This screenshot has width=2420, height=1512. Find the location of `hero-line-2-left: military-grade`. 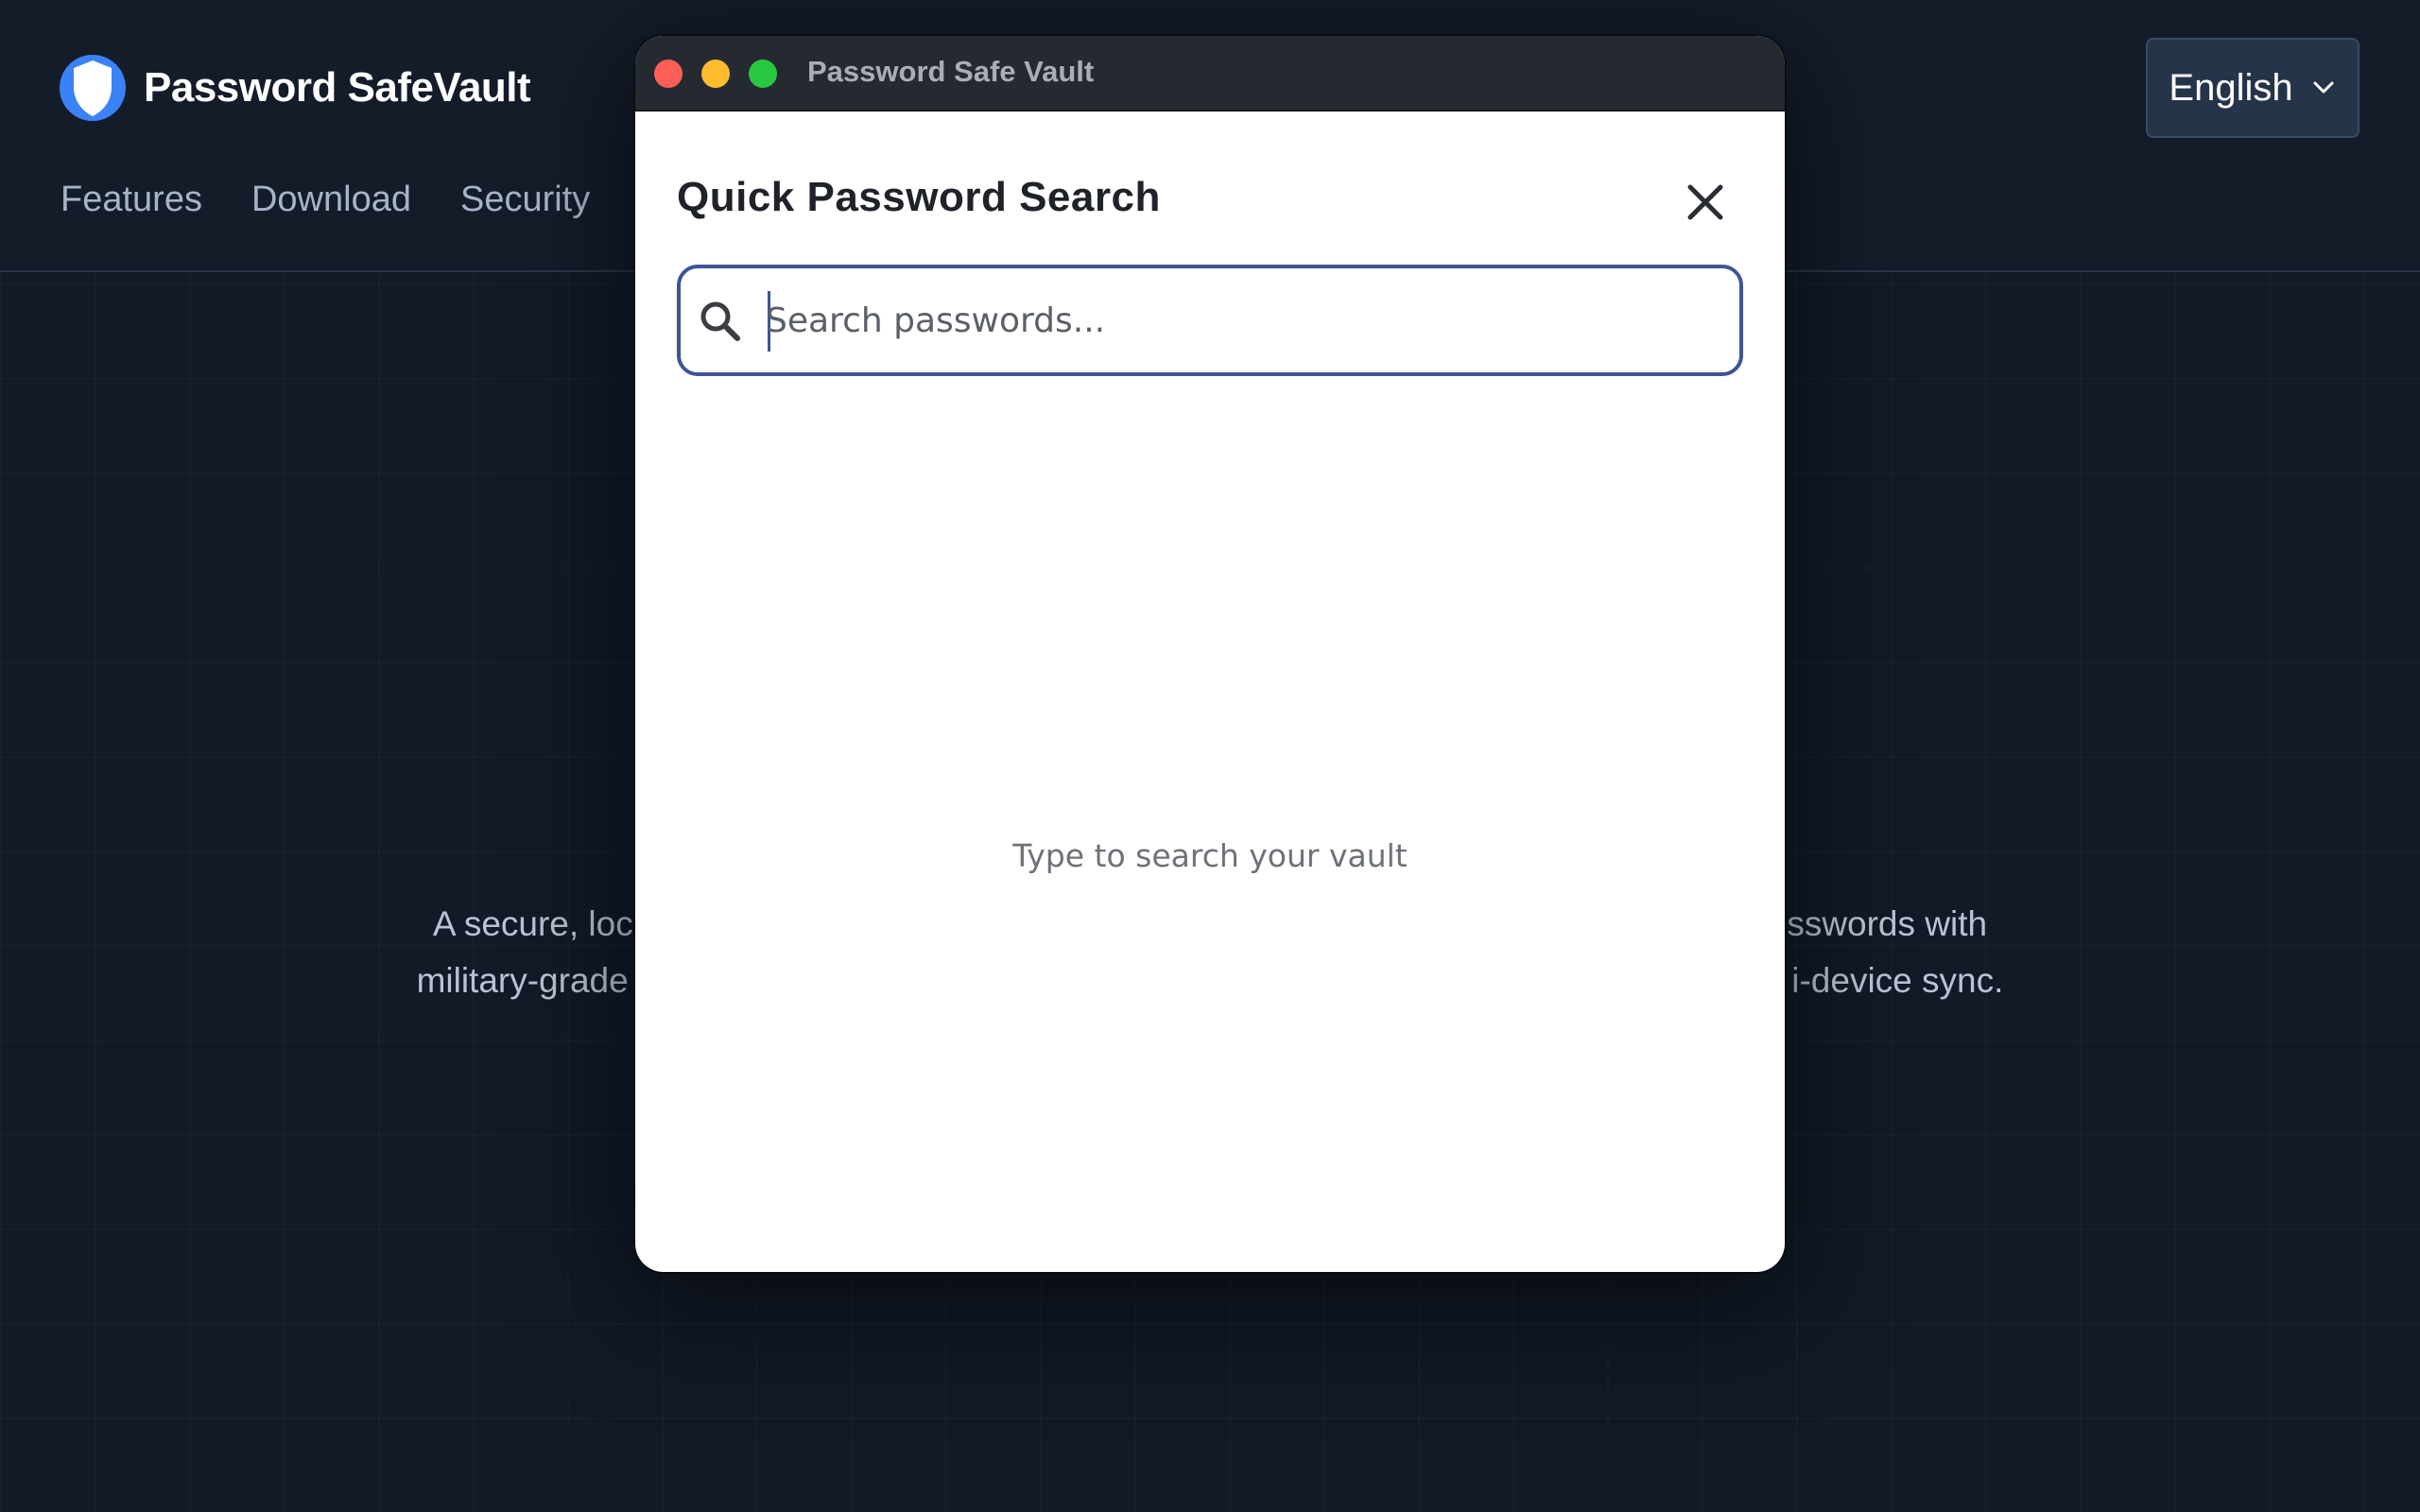

hero-line-2-left: military-grade is located at coordinates (522, 980).